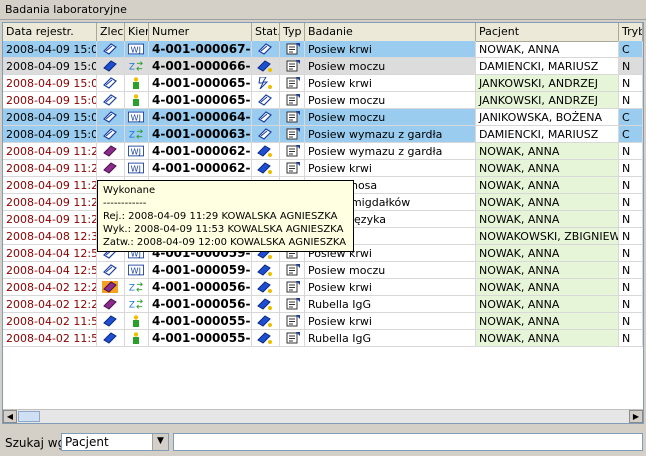 The image size is (646, 456). I want to click on cell-kier, so click(137, 100).